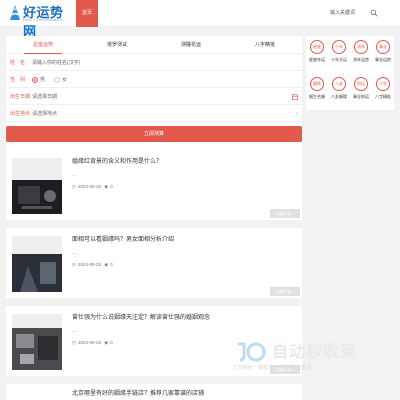 Image resolution: width=400 pixels, height=400 pixels. I want to click on shinian-icon: 十年, so click(339, 47).